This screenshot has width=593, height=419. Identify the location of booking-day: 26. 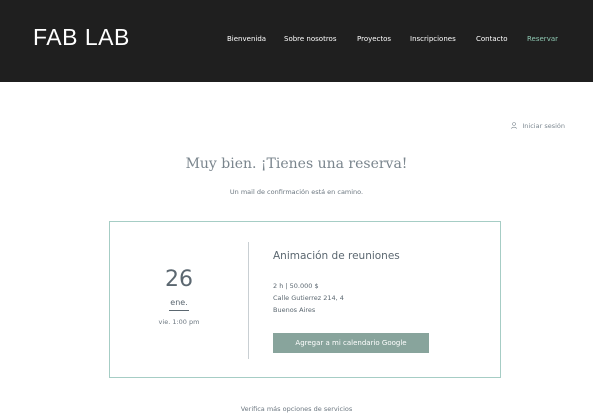
(179, 279).